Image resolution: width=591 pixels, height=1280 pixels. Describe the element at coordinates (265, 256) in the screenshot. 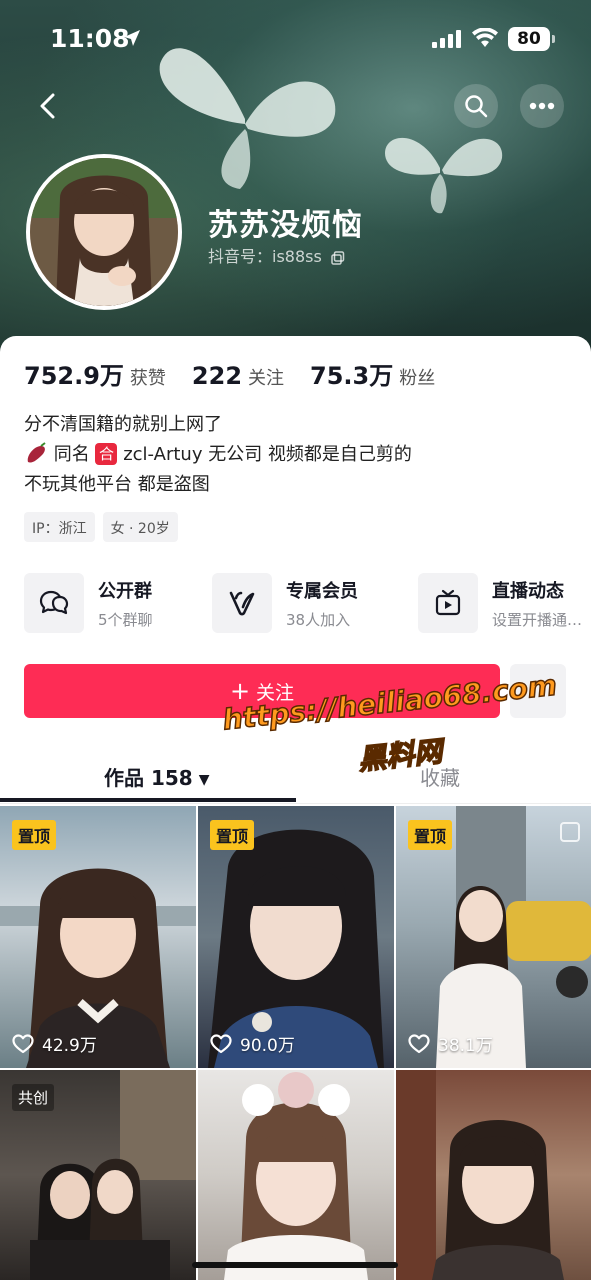

I see `douyin-id-text: 抖音号：is88ss` at that location.